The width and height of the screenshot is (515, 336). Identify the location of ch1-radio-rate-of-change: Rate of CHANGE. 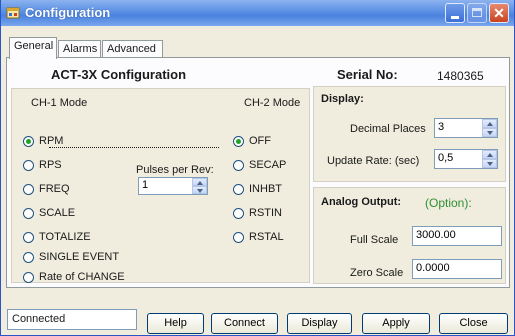
(74, 277).